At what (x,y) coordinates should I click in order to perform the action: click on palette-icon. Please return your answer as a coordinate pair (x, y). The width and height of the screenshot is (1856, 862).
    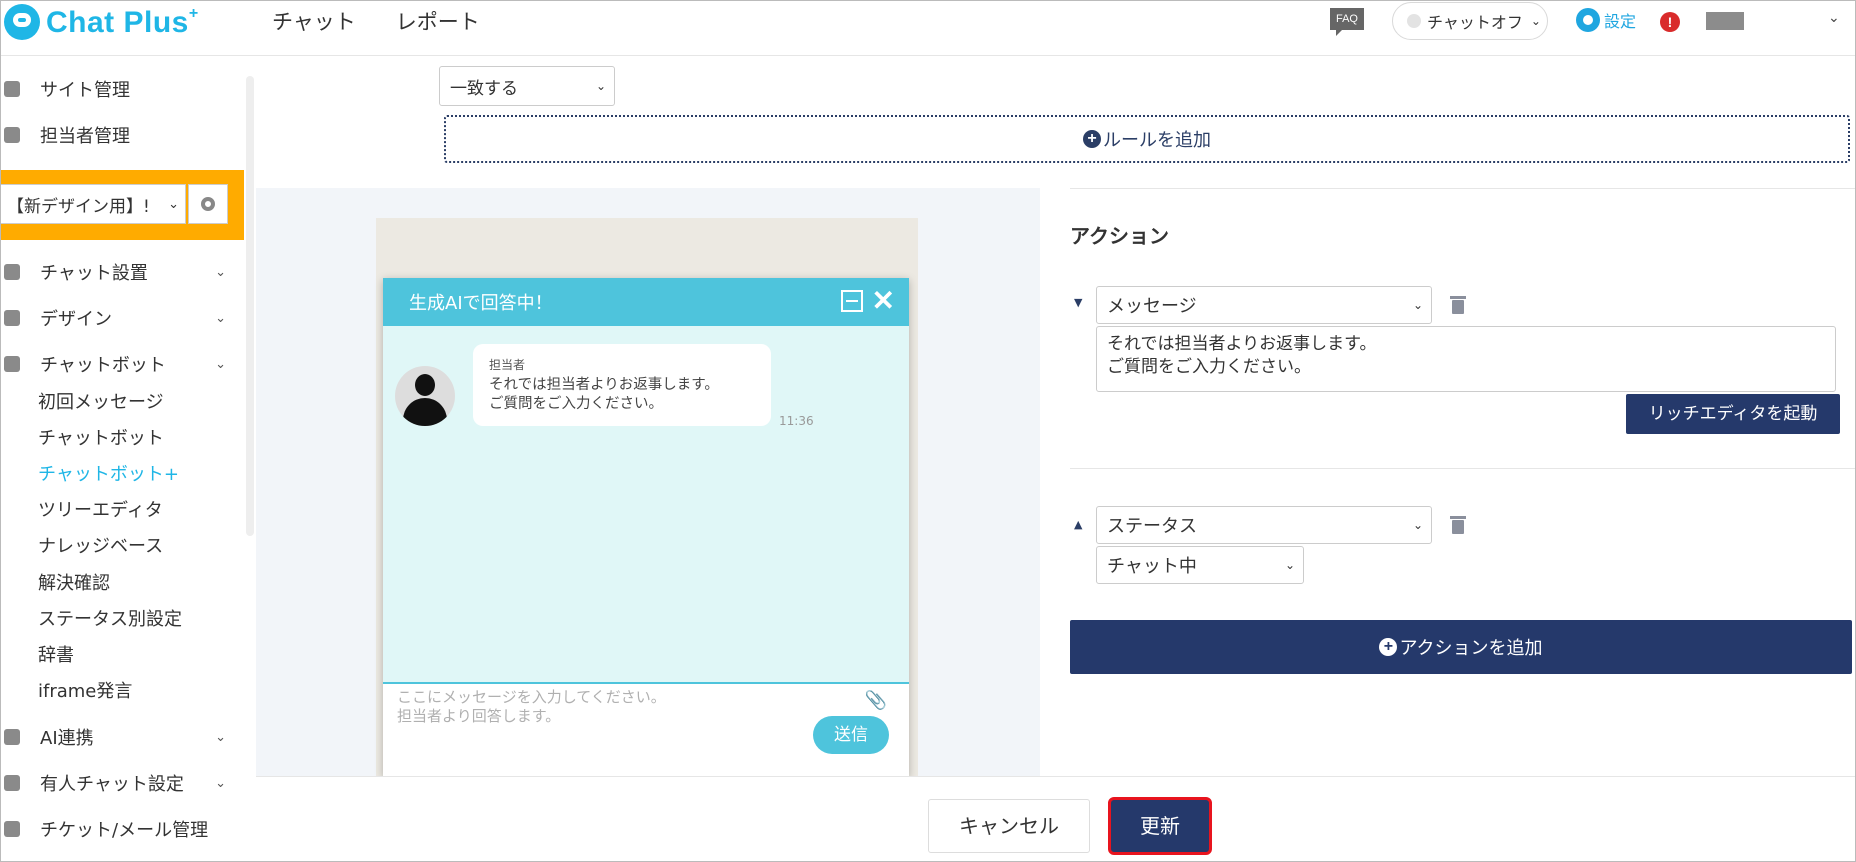
    Looking at the image, I should click on (12, 318).